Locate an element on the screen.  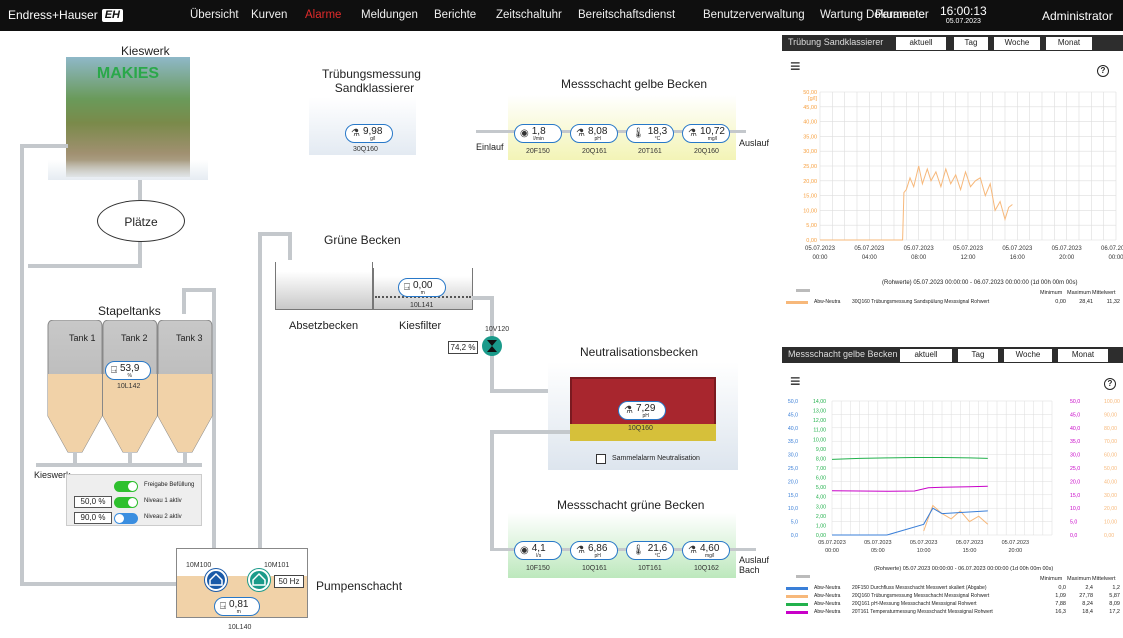
kieswerk-title: Kieswerk is located at coordinates (145, 51).